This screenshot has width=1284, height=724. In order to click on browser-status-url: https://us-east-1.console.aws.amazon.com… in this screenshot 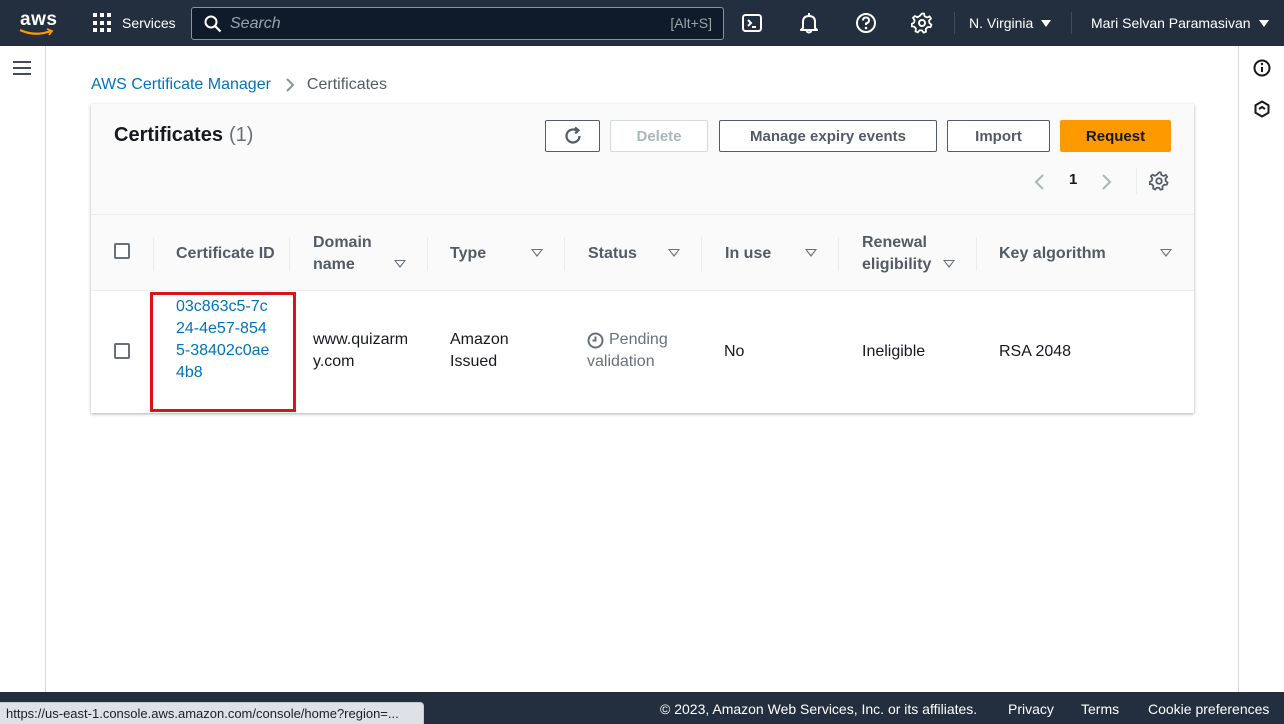, I will do `click(212, 713)`.